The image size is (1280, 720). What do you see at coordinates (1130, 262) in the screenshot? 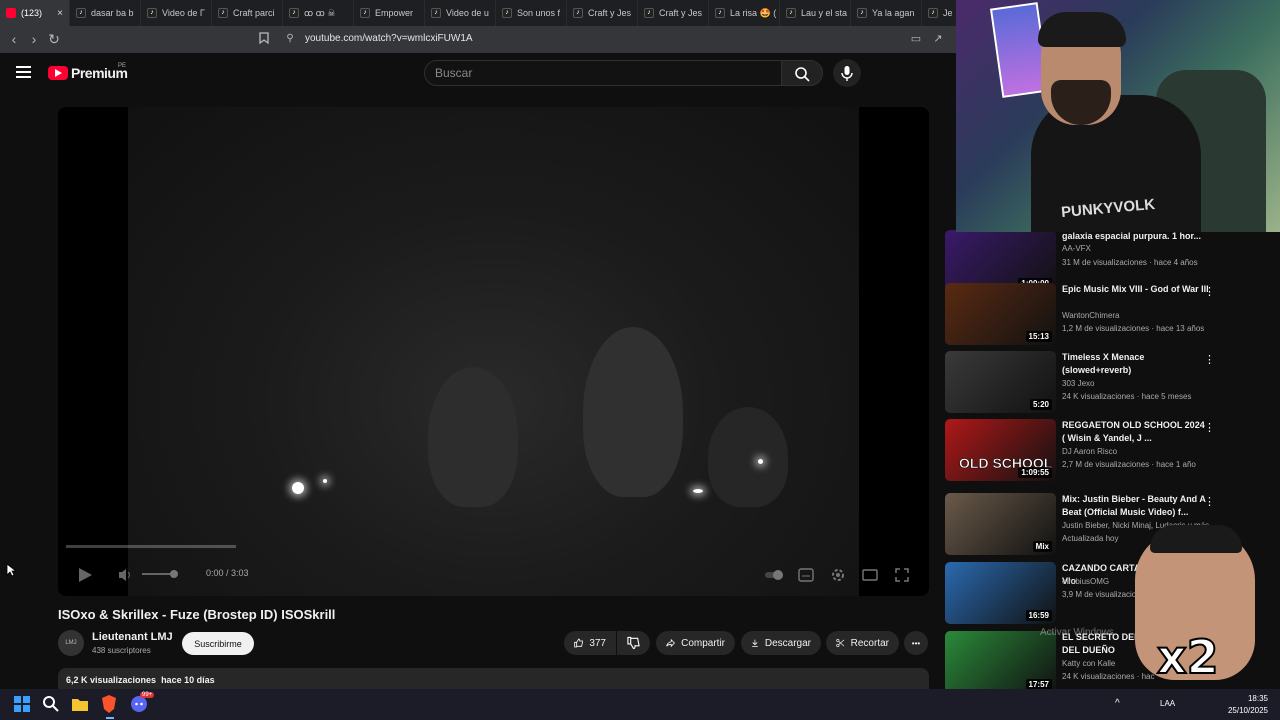
I see `video-meta: 31 M de visualizaciones · hace 4 años` at bounding box center [1130, 262].